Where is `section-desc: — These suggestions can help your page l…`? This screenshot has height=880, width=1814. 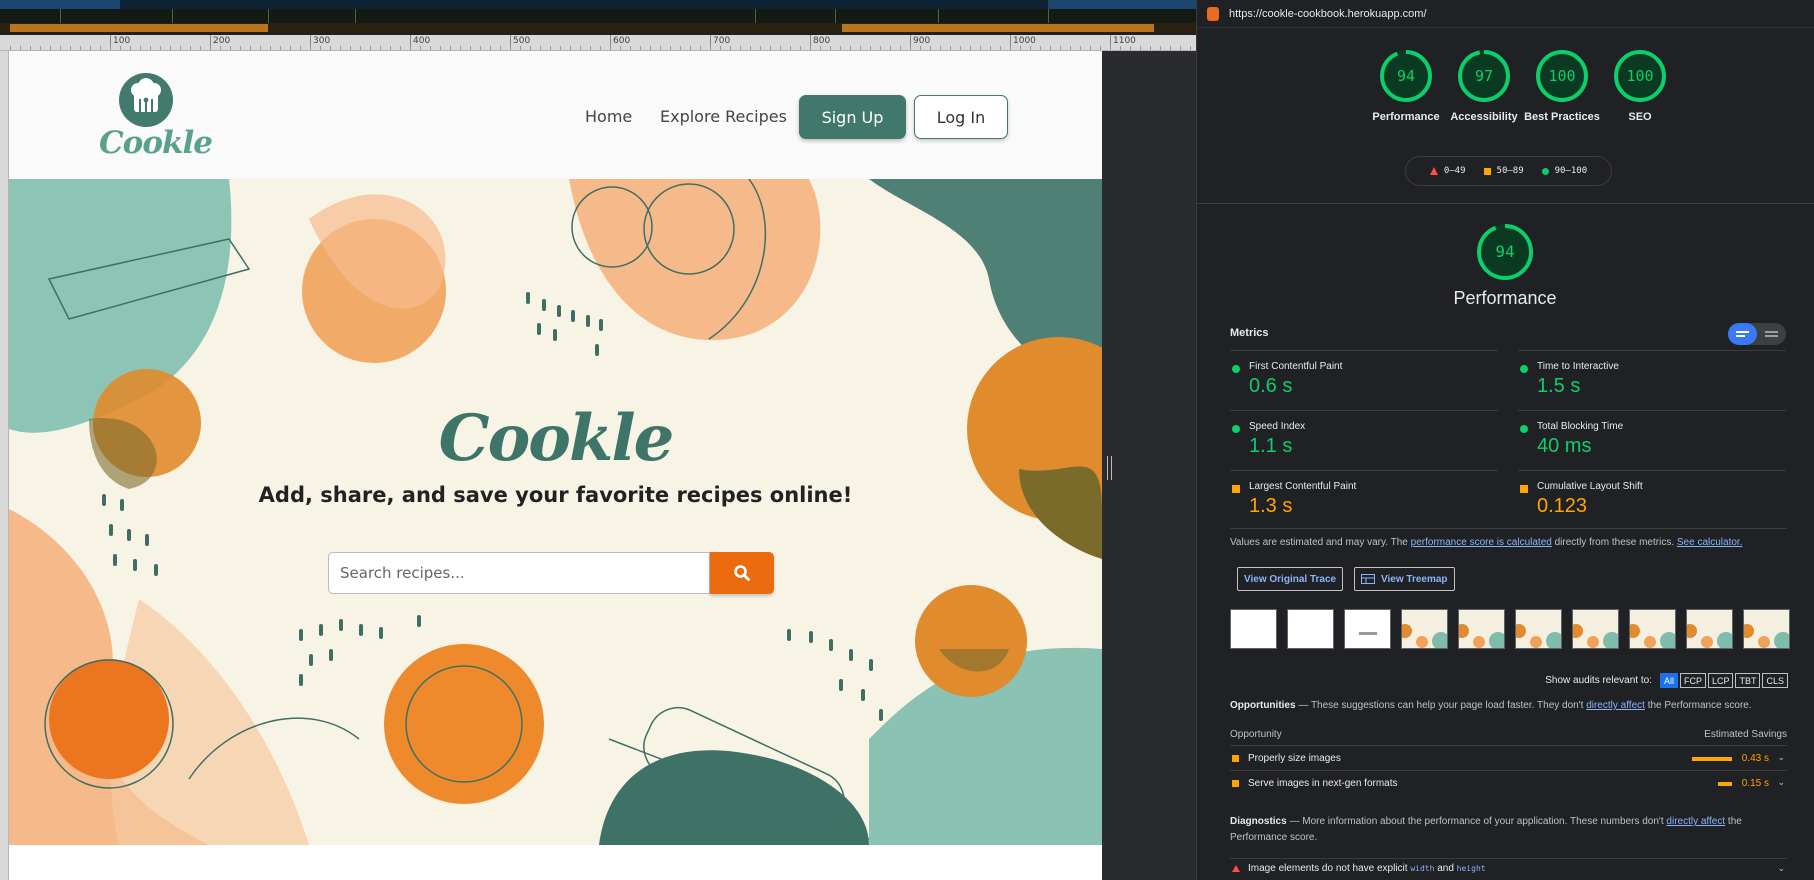 section-desc: — These suggestions can help your page l… is located at coordinates (1441, 705).